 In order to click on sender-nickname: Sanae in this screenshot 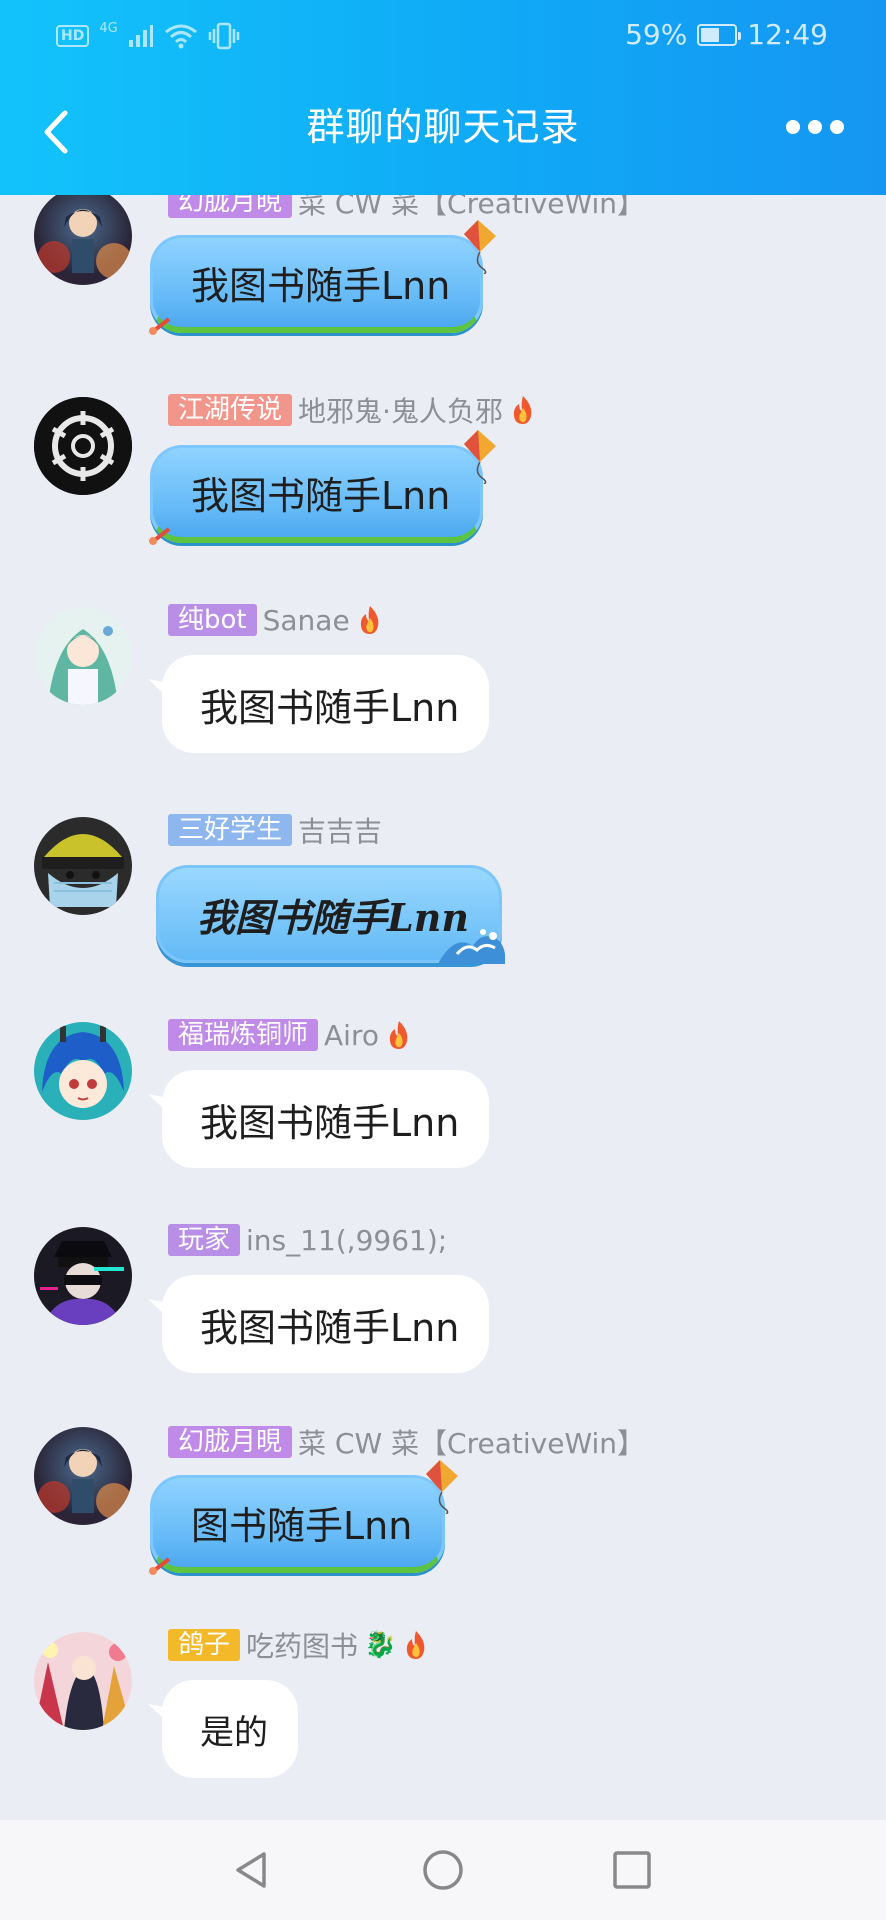, I will do `click(306, 620)`.